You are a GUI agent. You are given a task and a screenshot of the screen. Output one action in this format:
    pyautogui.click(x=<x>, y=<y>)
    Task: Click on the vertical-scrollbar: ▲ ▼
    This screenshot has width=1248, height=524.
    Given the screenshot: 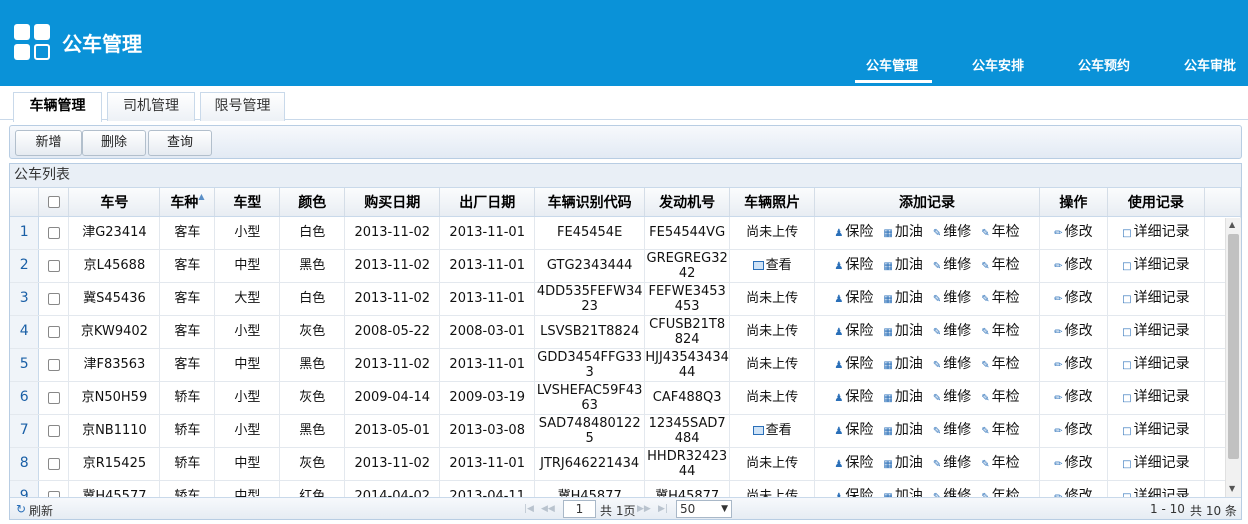 What is the action you would take?
    pyautogui.click(x=1233, y=357)
    